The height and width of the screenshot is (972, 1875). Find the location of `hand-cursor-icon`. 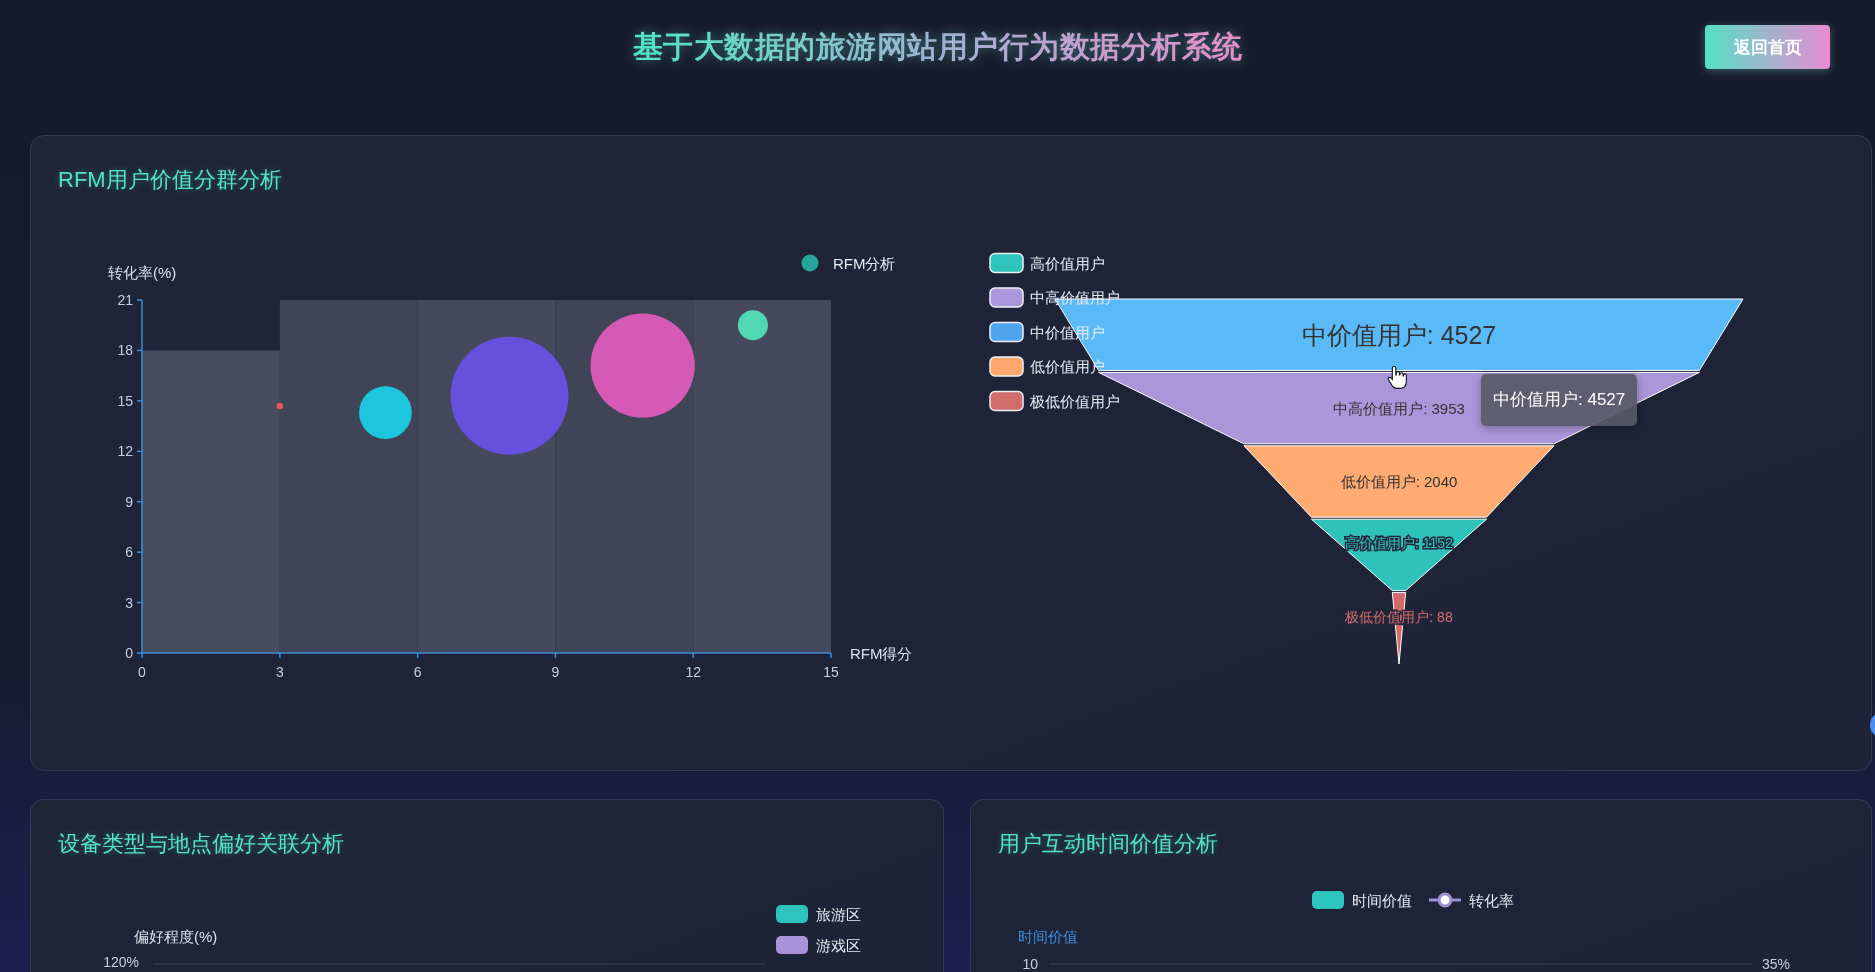

hand-cursor-icon is located at coordinates (1397, 377).